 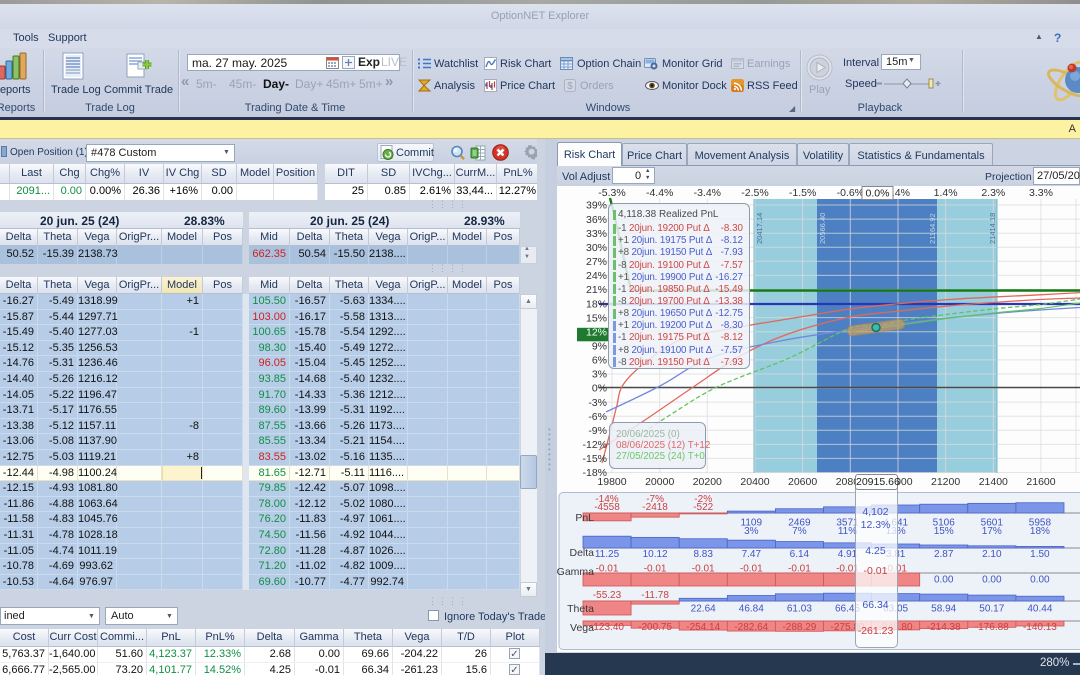 What do you see at coordinates (759, 228) in the screenshot?
I see `svg-text: 20417.14` at bounding box center [759, 228].